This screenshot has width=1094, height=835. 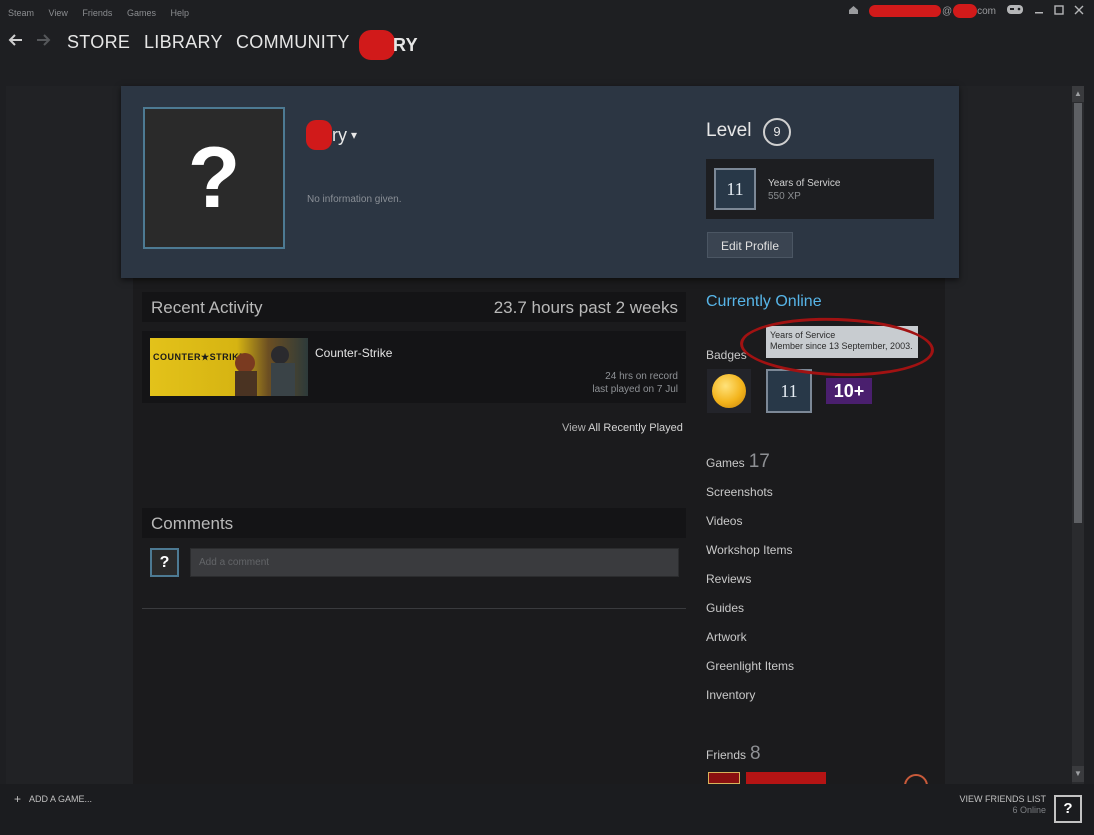 I want to click on persona-name: ry ▾, so click(x=331, y=135).